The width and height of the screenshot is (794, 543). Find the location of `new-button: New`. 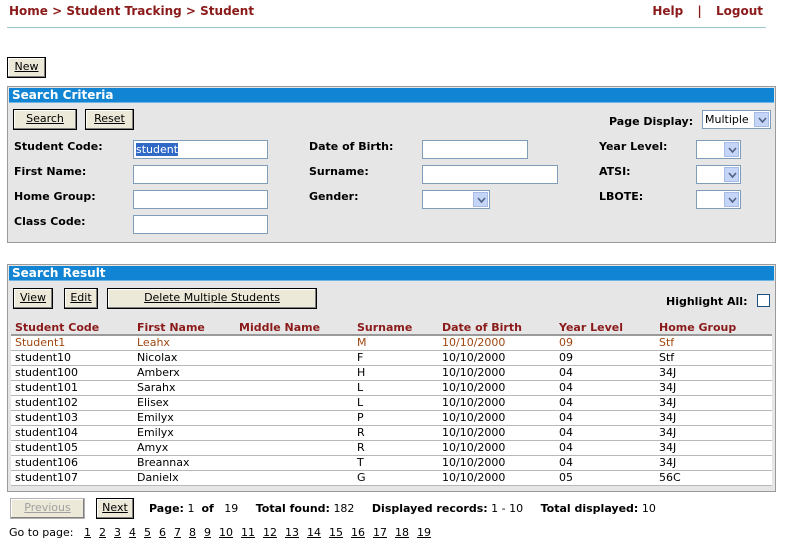

new-button: New is located at coordinates (26, 67).